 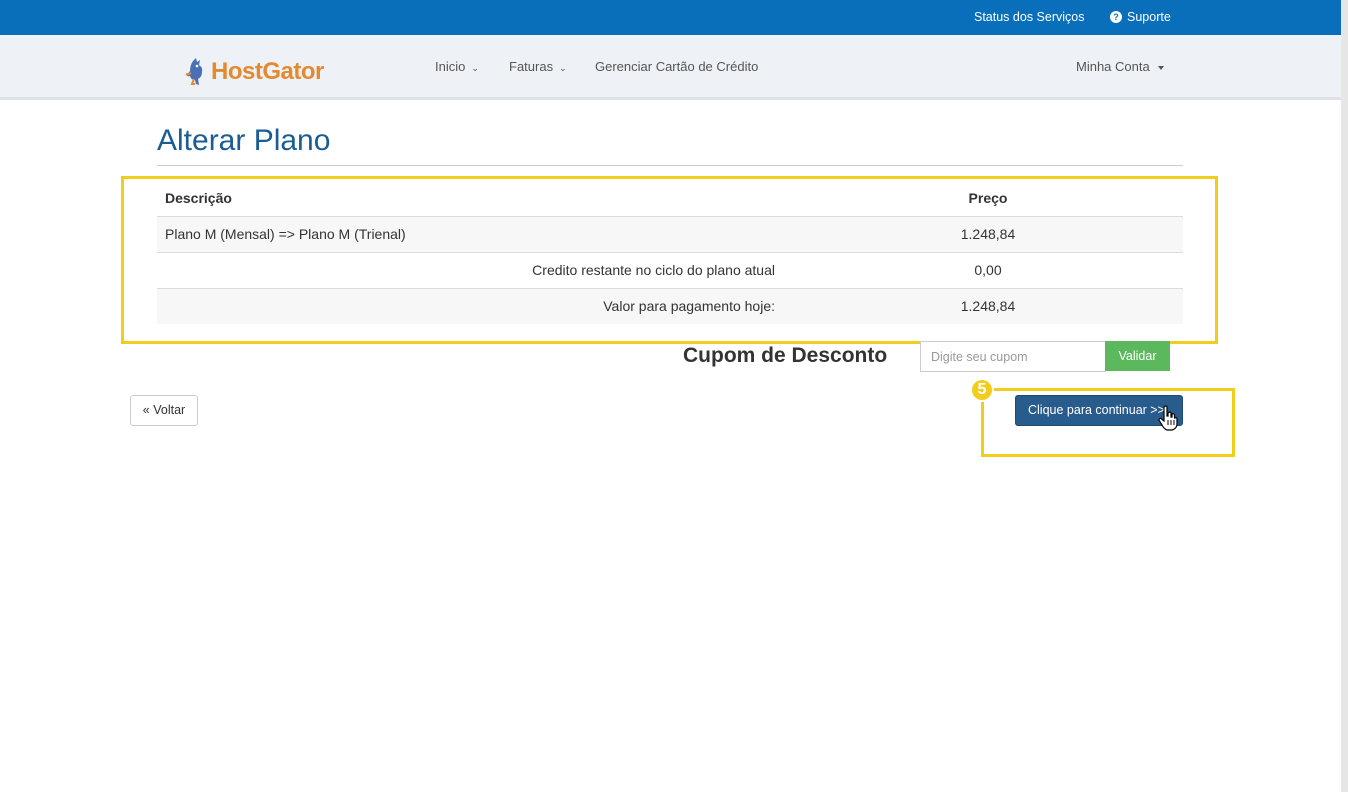 I want to click on gator-mascot-icon, so click(x=194, y=71).